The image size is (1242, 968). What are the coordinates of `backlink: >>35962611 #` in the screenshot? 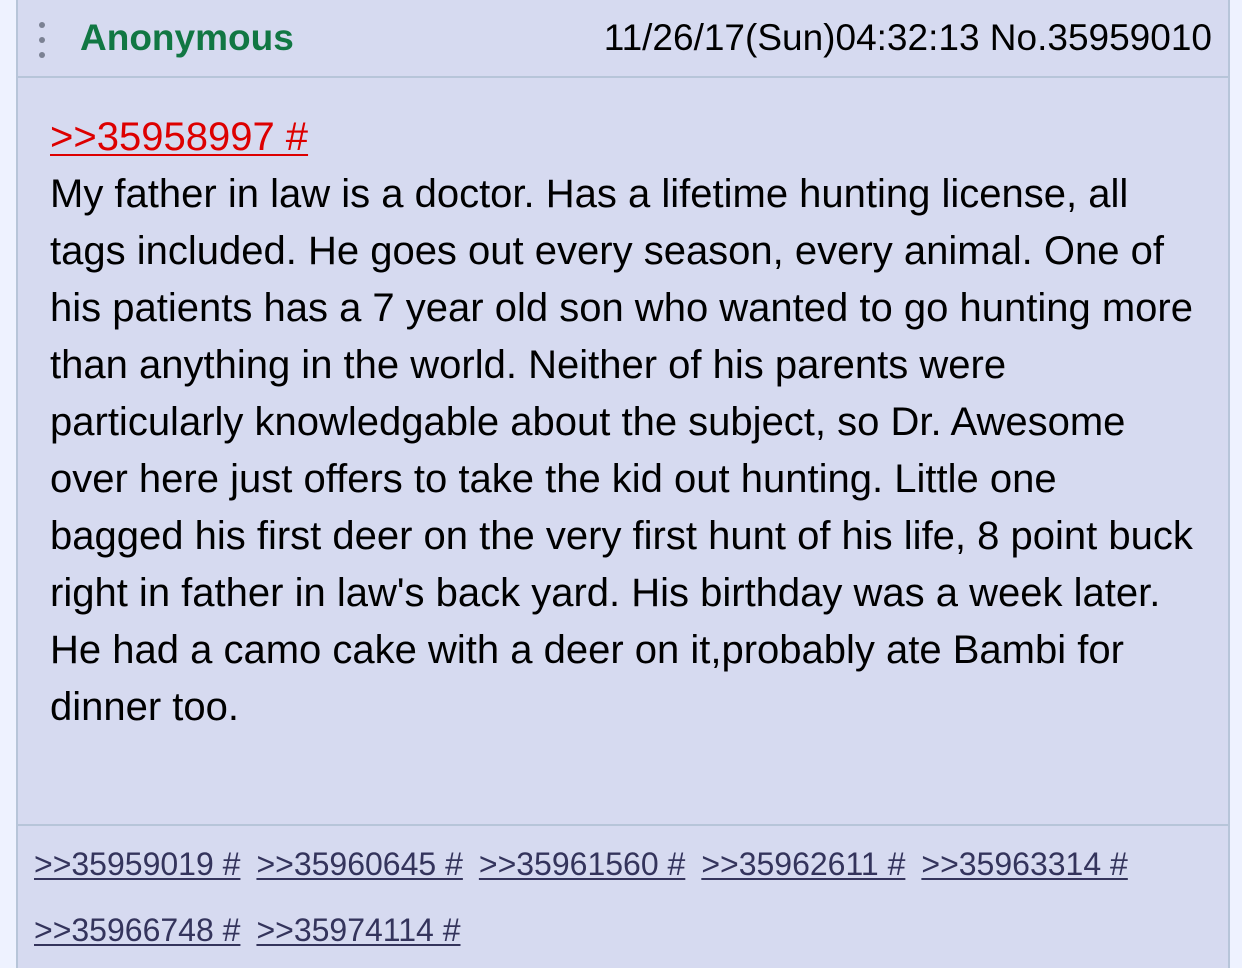 It's located at (803, 864).